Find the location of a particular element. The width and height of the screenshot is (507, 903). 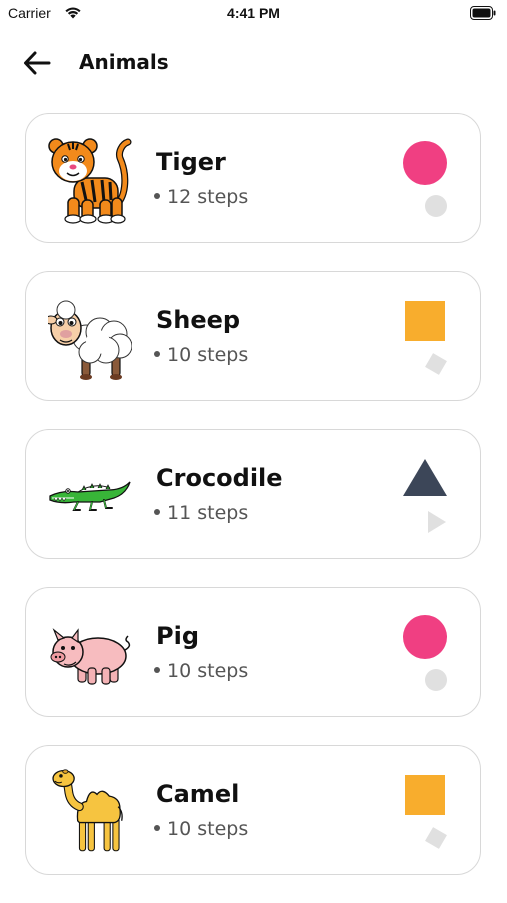

pig-icon is located at coordinates (90, 656).